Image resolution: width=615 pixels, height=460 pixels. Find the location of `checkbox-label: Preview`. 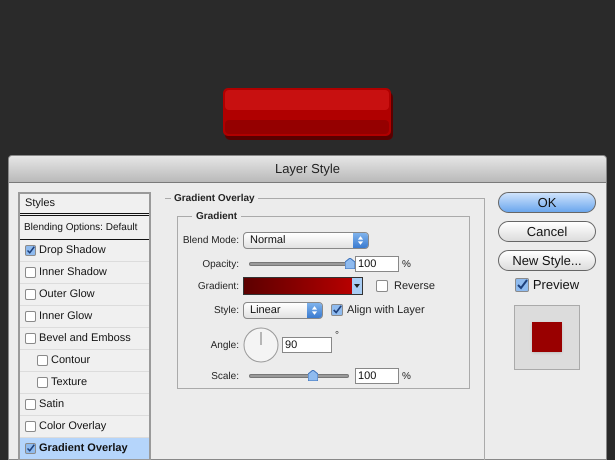

checkbox-label: Preview is located at coordinates (556, 285).